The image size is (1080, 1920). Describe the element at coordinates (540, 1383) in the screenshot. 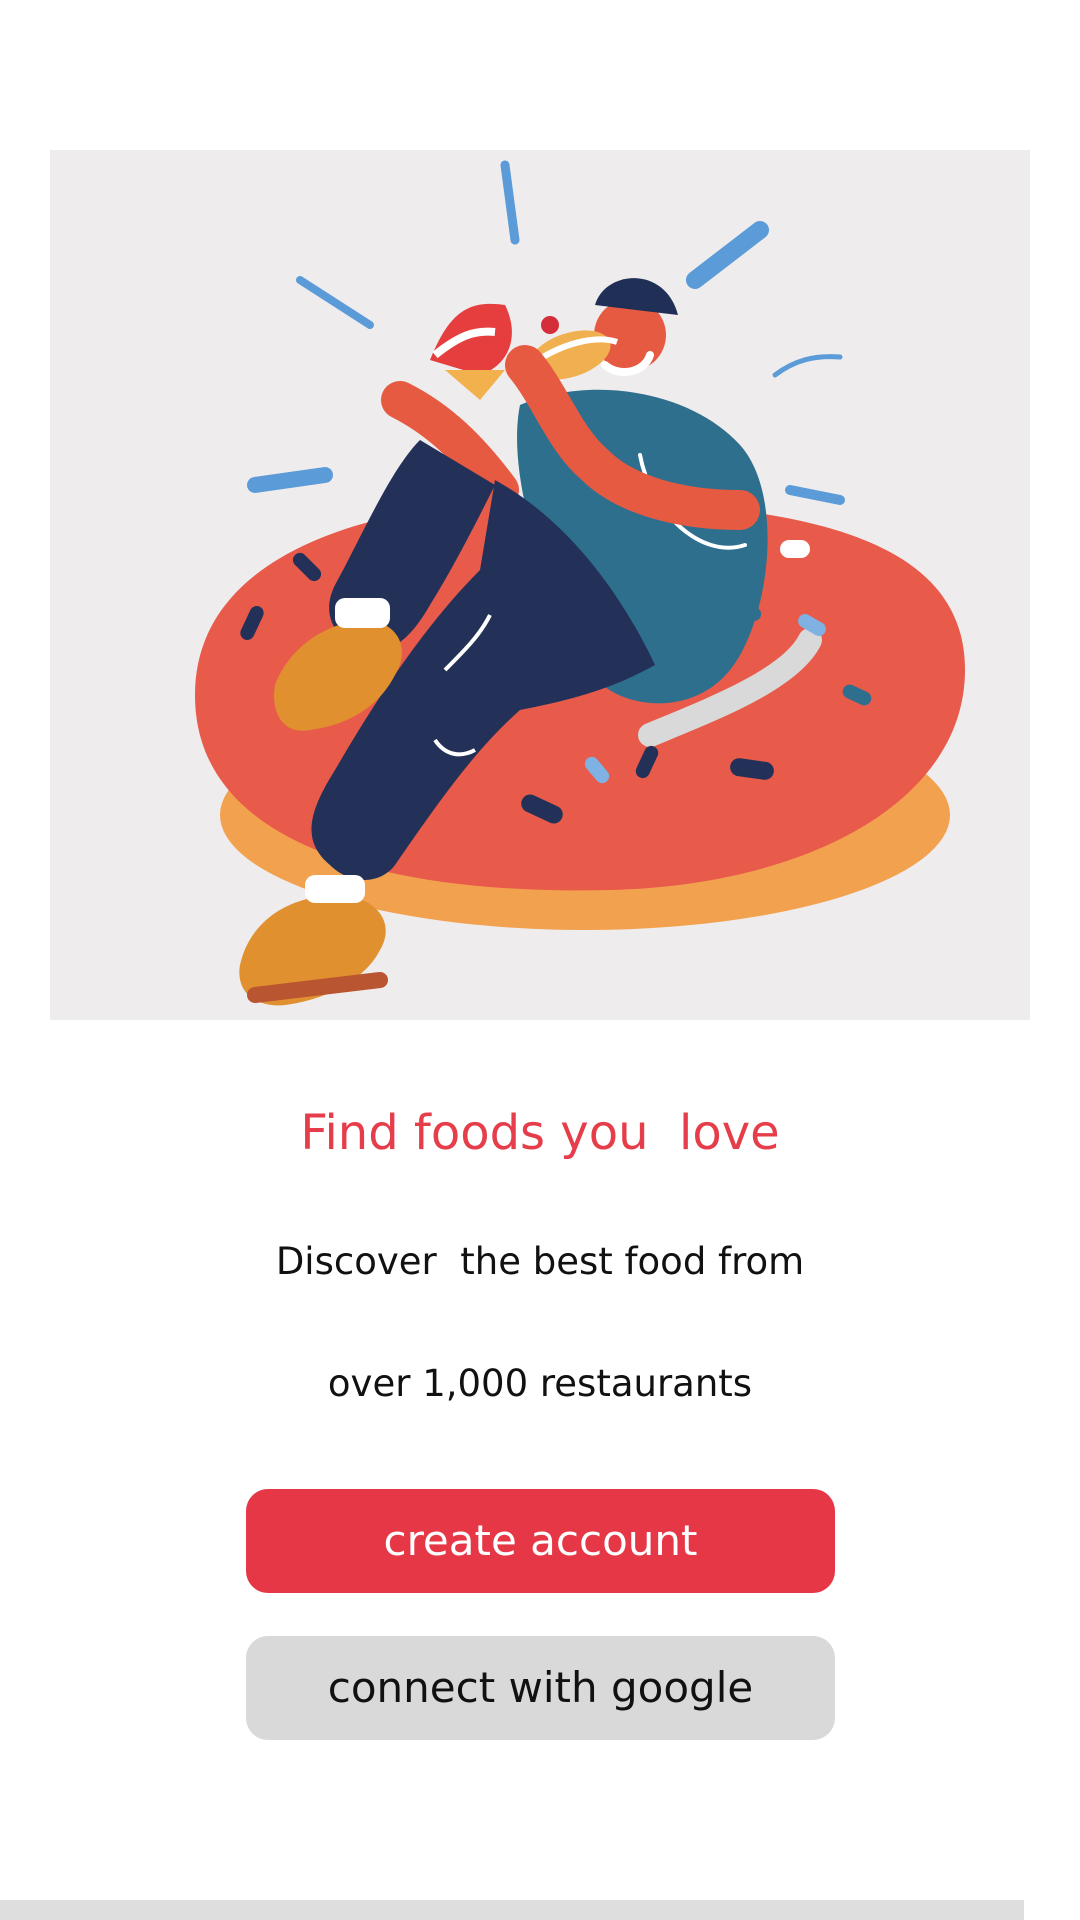

I see `description-line-2: over 1,000 restaurants` at that location.